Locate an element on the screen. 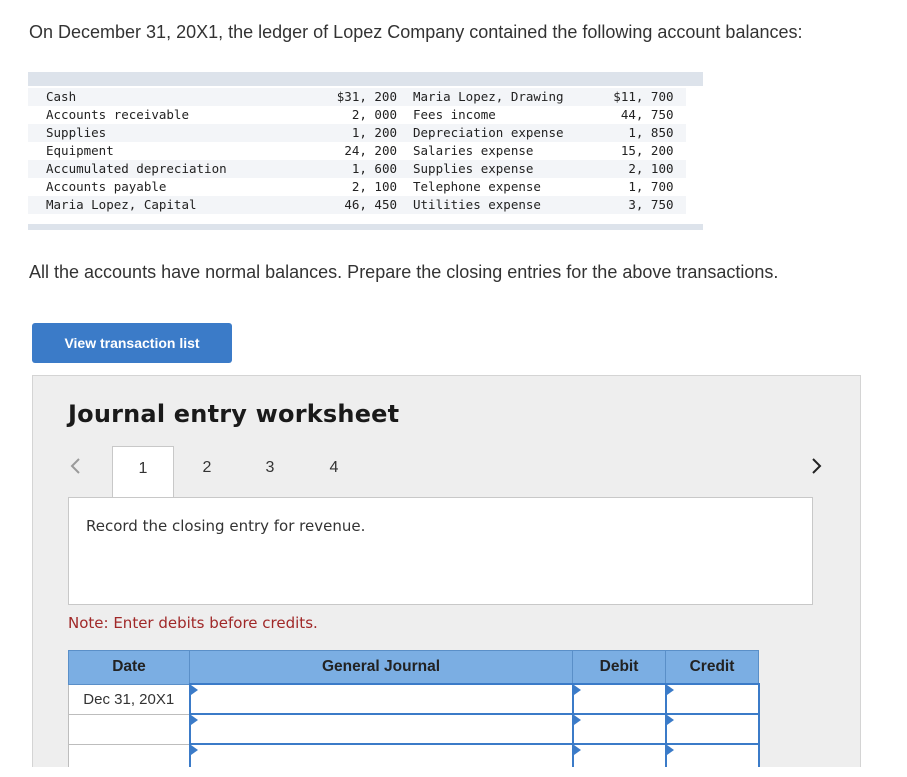 This screenshot has height=777, width=907. ledger-amount: 1, 700 is located at coordinates (651, 186).